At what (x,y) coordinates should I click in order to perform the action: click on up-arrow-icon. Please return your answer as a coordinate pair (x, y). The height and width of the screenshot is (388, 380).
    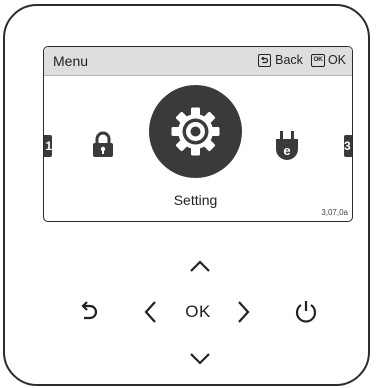
    Looking at the image, I should click on (200, 266).